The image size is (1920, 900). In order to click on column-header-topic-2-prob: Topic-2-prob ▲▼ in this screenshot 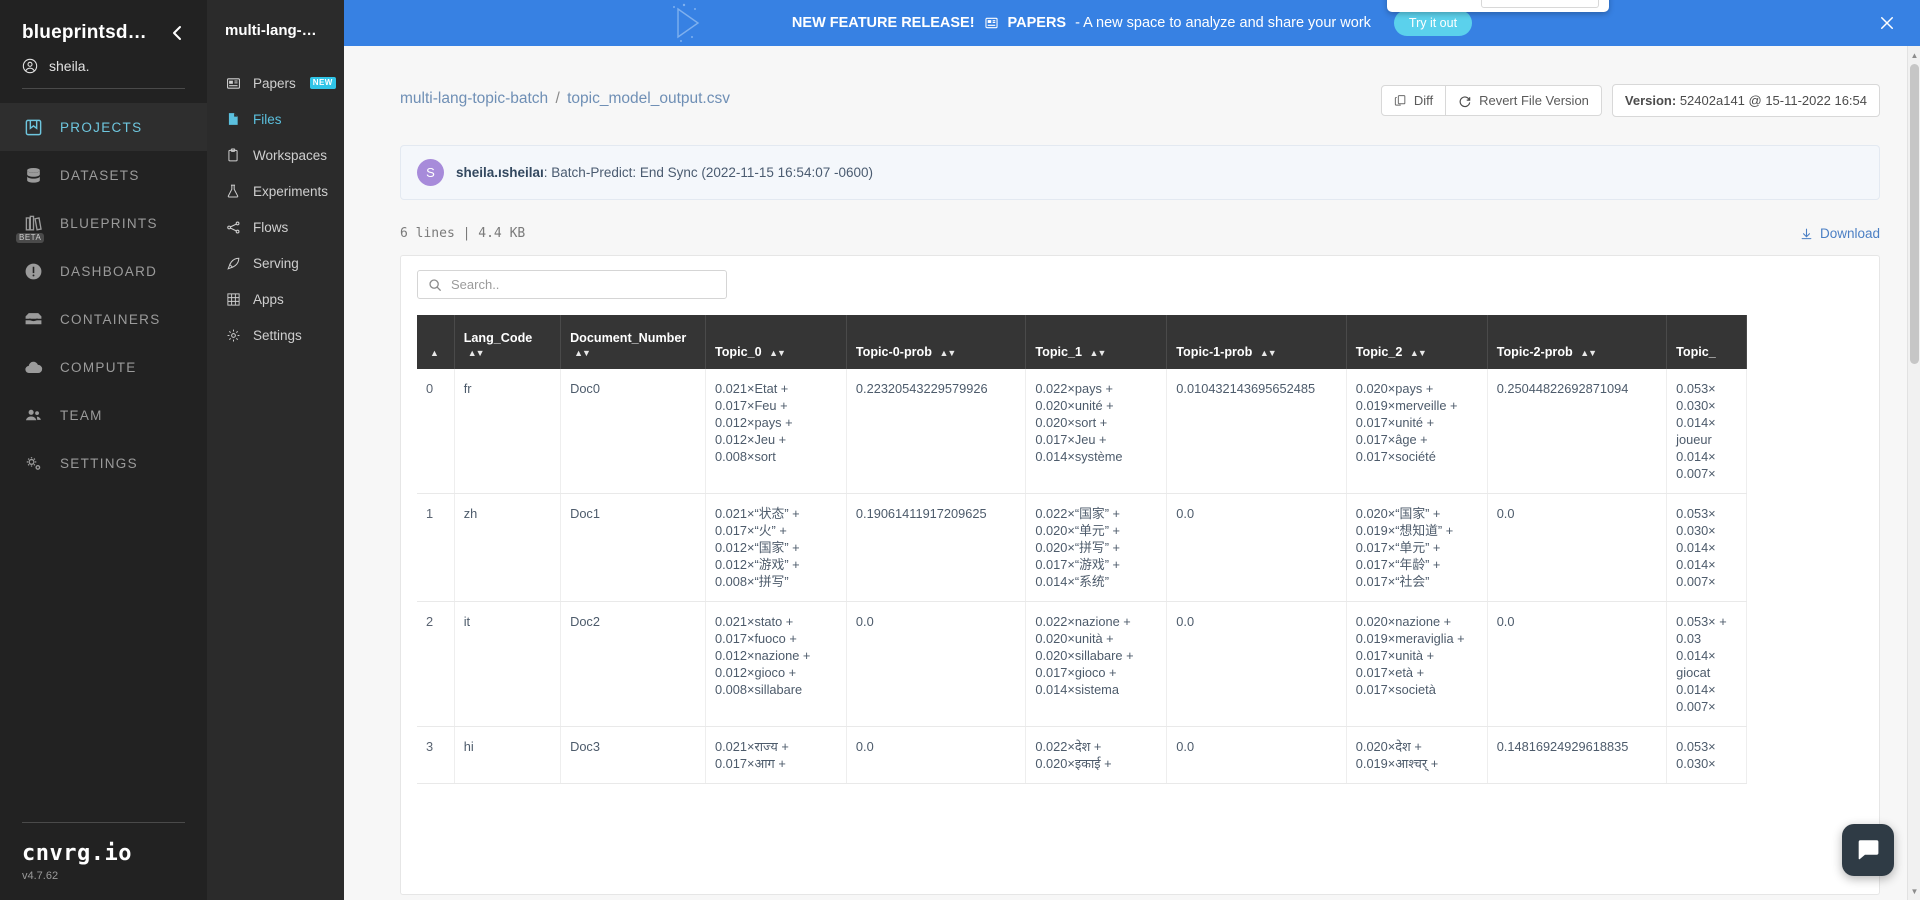, I will do `click(1577, 342)`.